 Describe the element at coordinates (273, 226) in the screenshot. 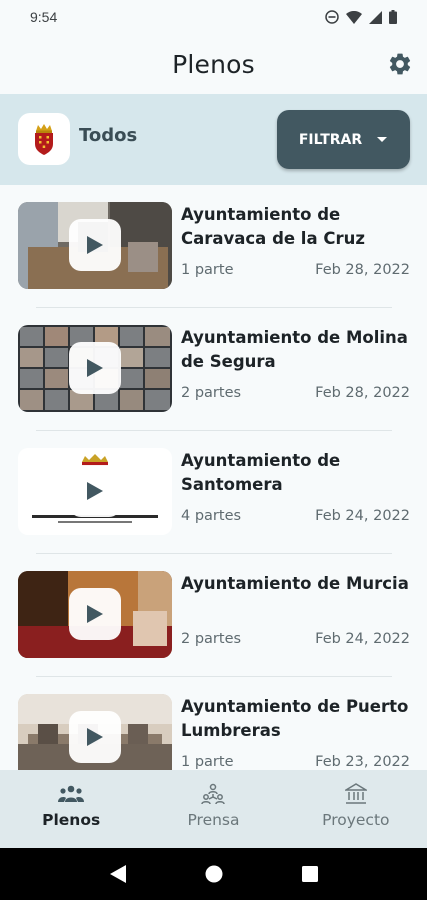

I see `pleno-title: Ayuntamiento de Caravaca de la Cruz` at that location.